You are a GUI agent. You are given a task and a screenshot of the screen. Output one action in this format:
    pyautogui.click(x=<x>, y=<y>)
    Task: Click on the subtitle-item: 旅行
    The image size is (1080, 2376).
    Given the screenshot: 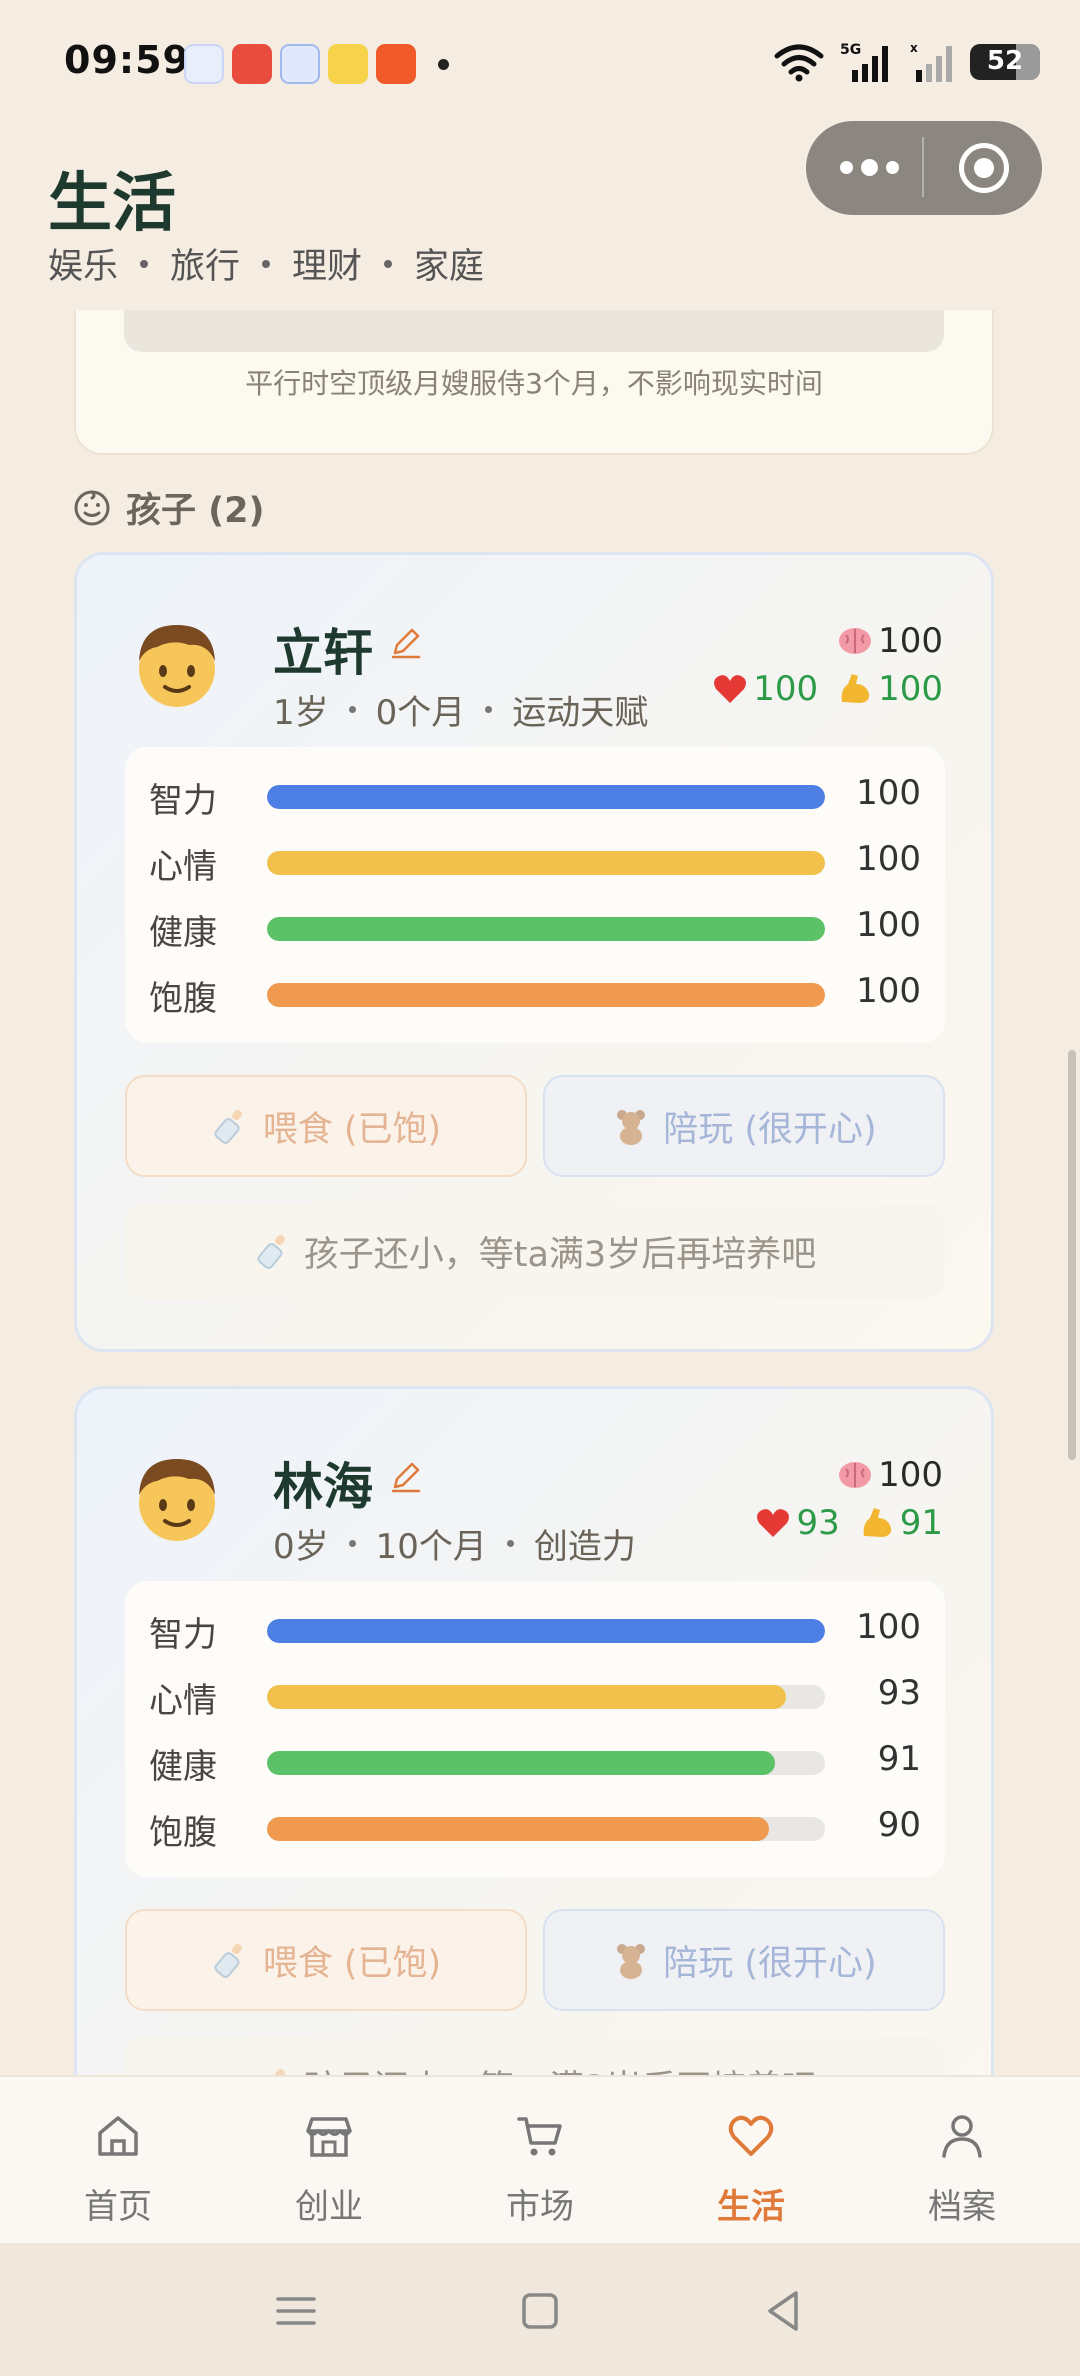 What is the action you would take?
    pyautogui.click(x=205, y=267)
    